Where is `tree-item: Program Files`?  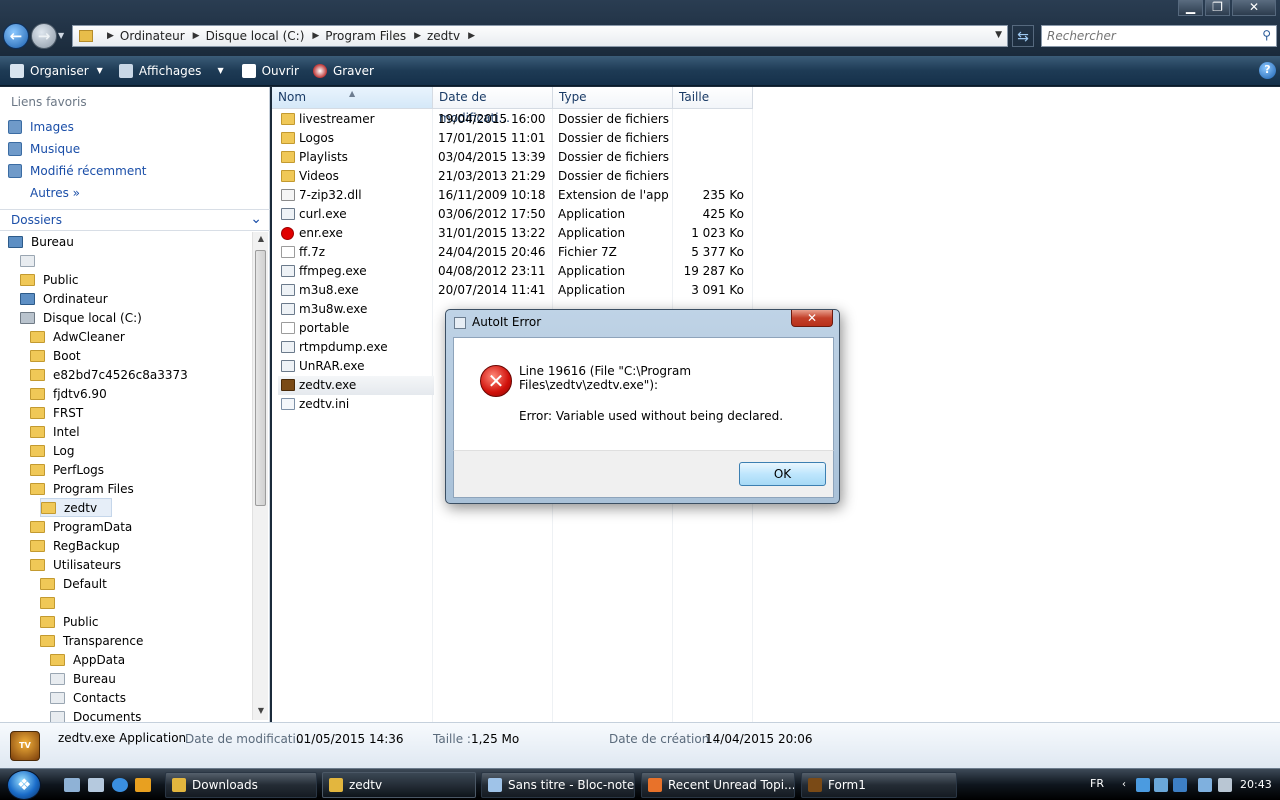 tree-item: Program Files is located at coordinates (82, 488).